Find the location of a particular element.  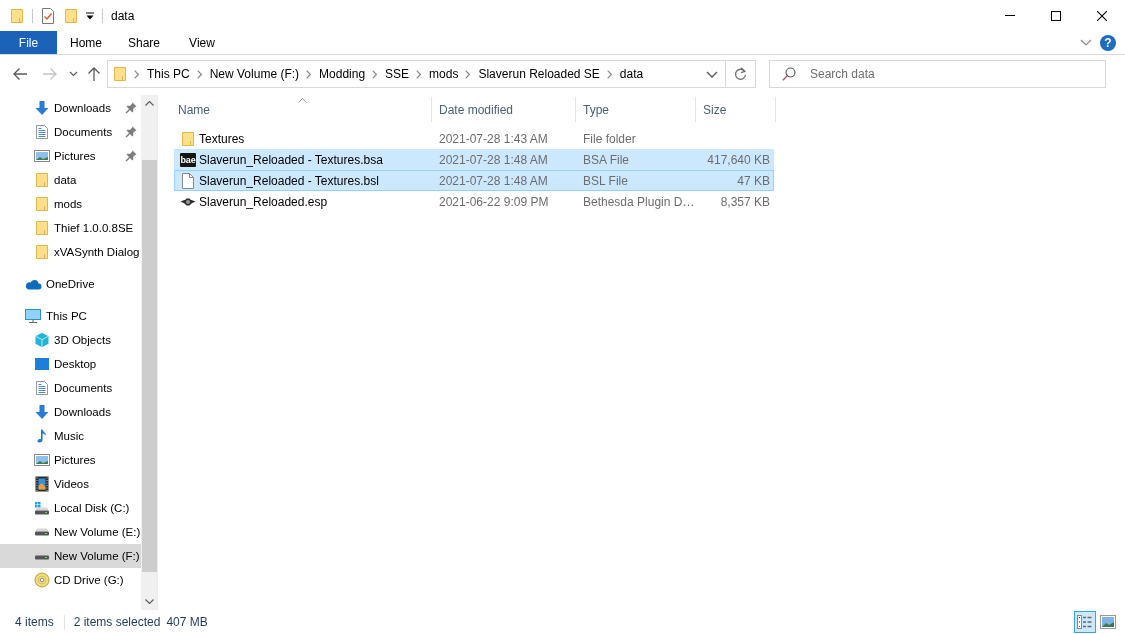

sidebar-item: xVASynth Dialog is located at coordinates (70, 252).